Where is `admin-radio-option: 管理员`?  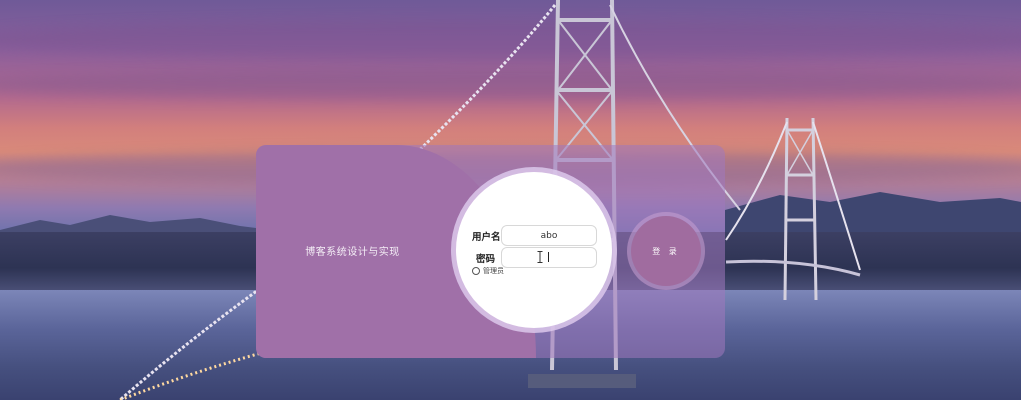 admin-radio-option: 管理员 is located at coordinates (488, 271).